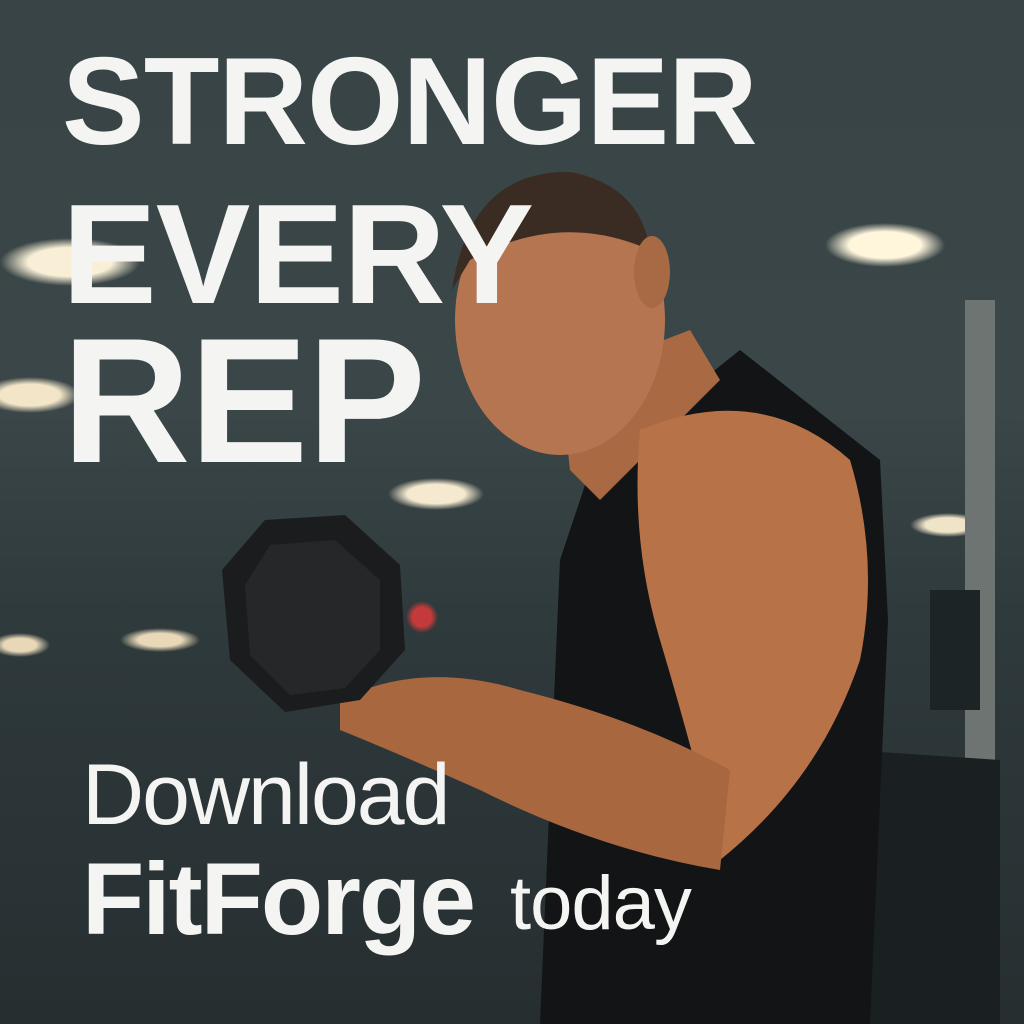 The image size is (1024, 1024). Describe the element at coordinates (955, 650) in the screenshot. I see `gym-window` at that location.